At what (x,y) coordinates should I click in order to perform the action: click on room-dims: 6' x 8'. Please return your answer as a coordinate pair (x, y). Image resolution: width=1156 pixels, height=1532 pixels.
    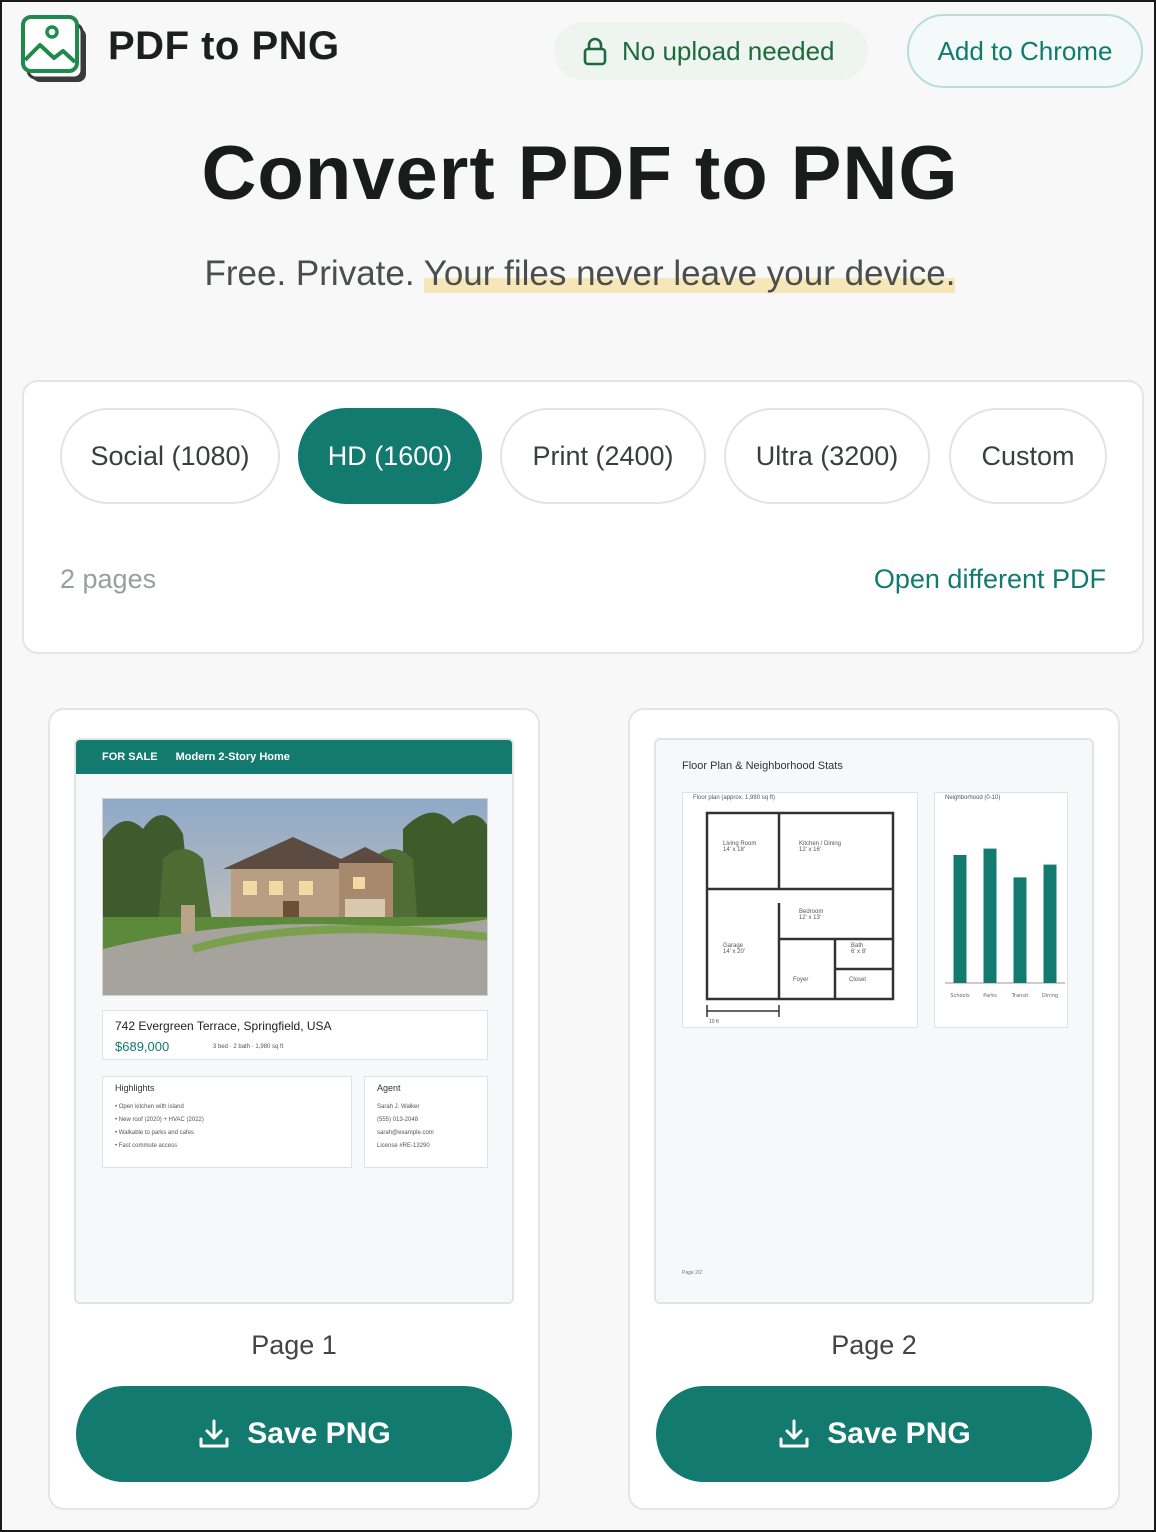
    Looking at the image, I should click on (859, 952).